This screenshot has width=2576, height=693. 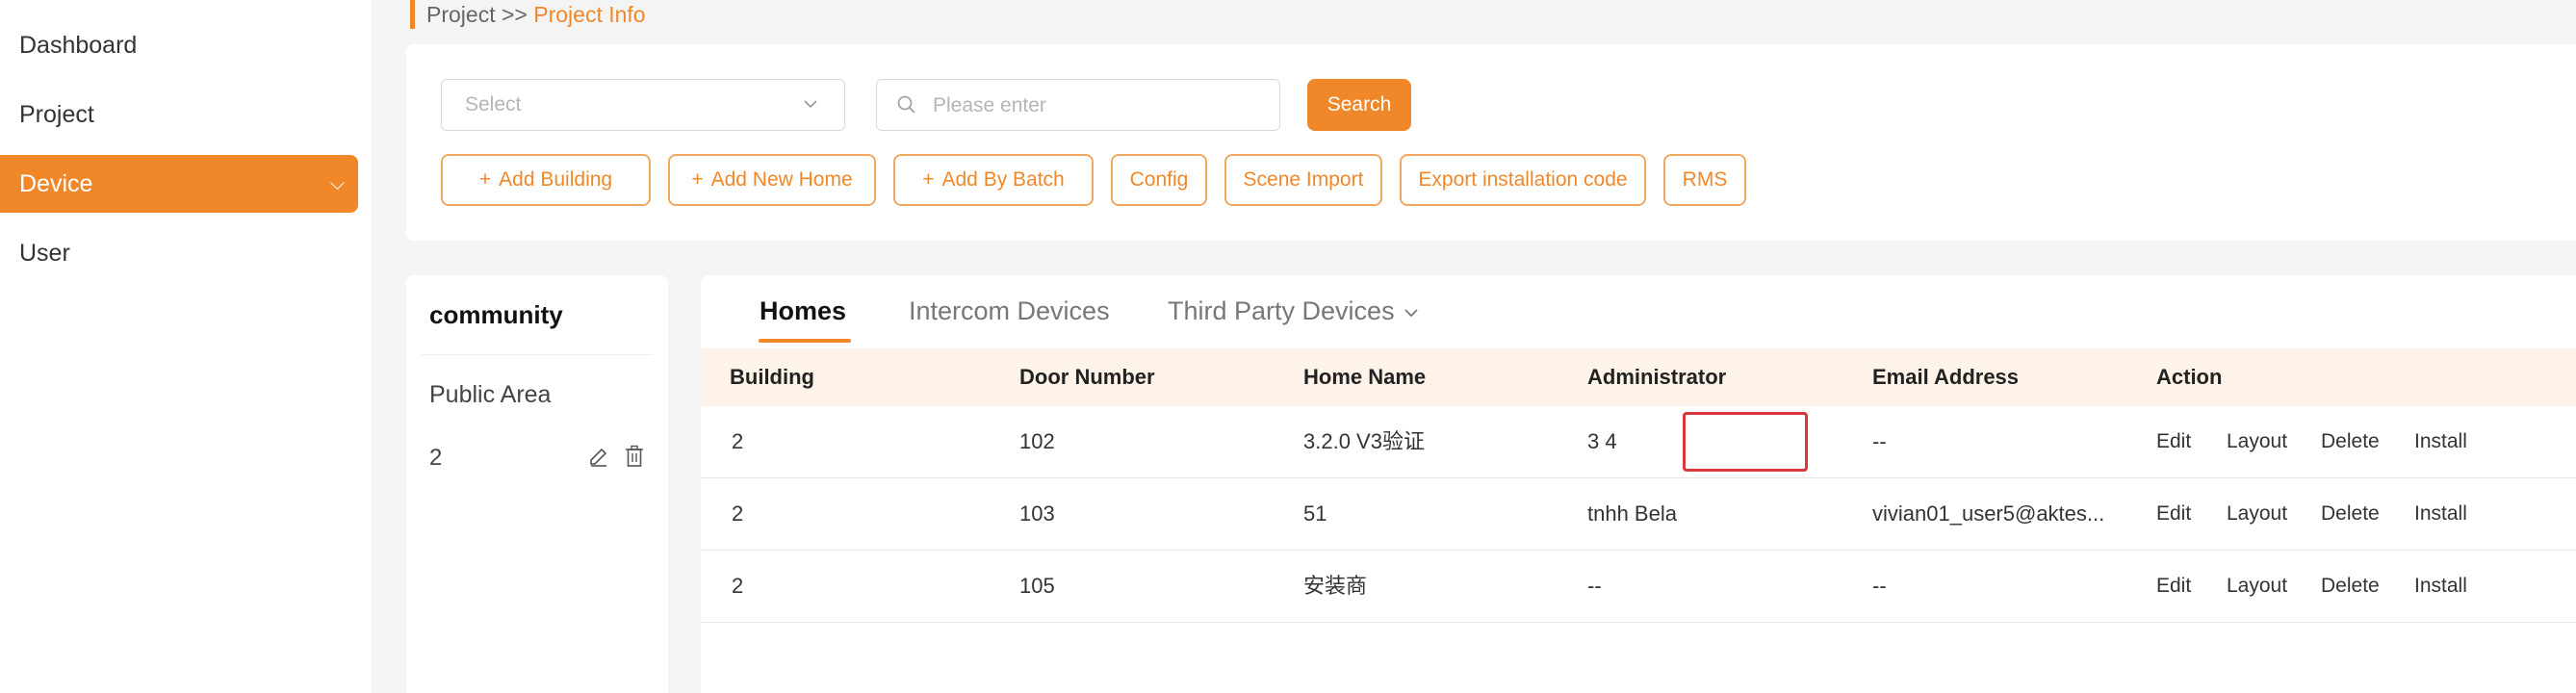 I want to click on button-label: Config, so click(x=1159, y=179).